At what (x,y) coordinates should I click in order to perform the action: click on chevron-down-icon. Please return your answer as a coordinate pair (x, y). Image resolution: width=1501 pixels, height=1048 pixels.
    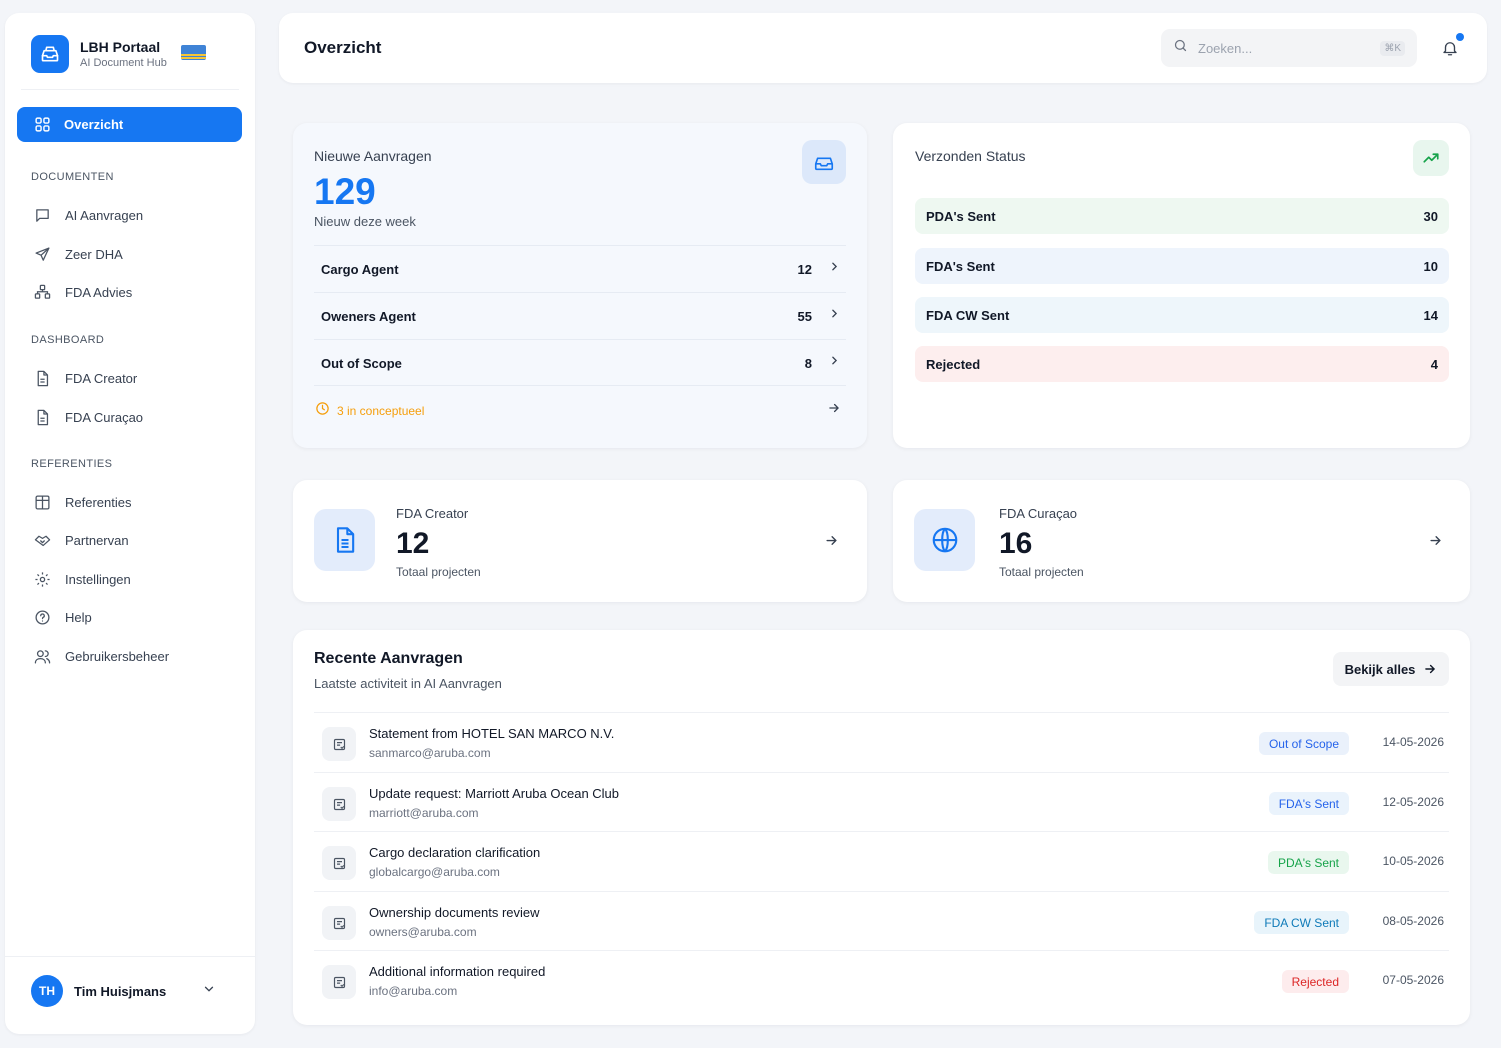
    Looking at the image, I should click on (209, 991).